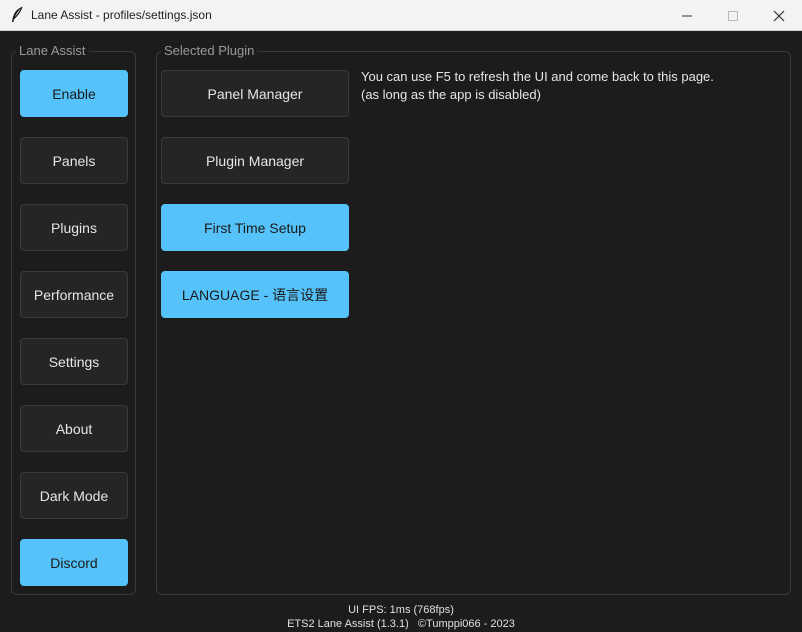 This screenshot has width=802, height=632. What do you see at coordinates (74, 93) in the screenshot?
I see `enable-button: Enable` at bounding box center [74, 93].